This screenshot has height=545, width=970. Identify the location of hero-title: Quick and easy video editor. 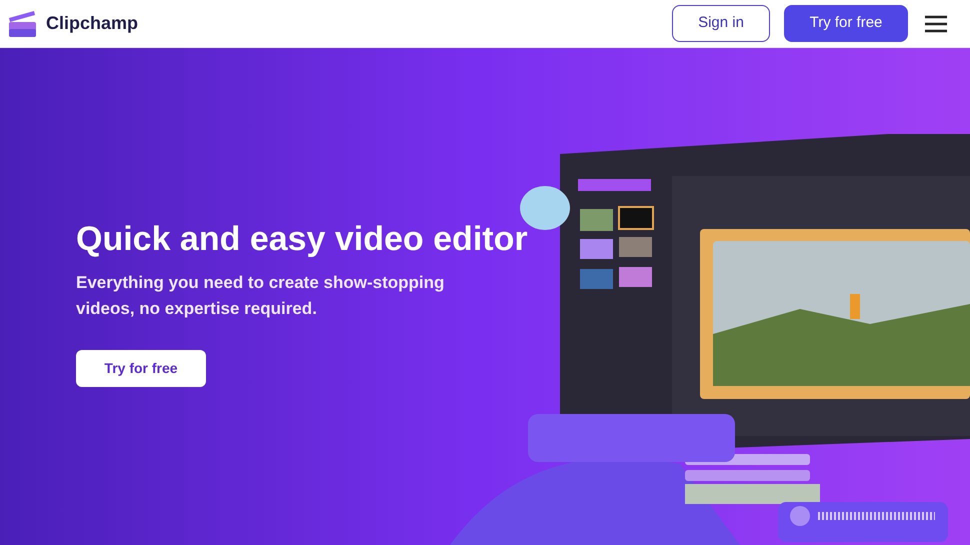
(302, 239).